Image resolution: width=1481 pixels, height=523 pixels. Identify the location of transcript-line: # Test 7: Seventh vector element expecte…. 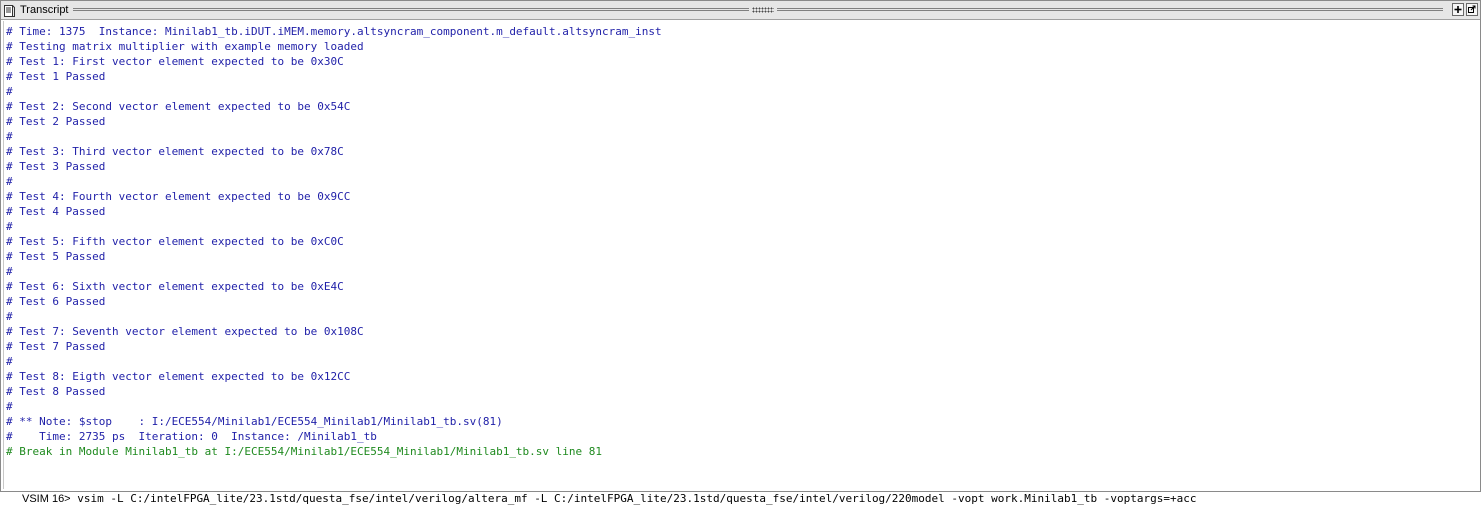
(185, 331).